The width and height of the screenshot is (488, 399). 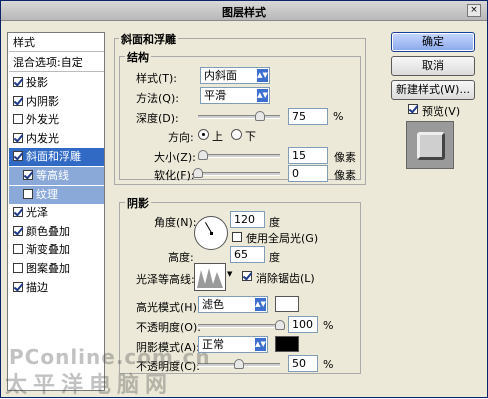 I want to click on depth-unit: %, so click(x=338, y=116).